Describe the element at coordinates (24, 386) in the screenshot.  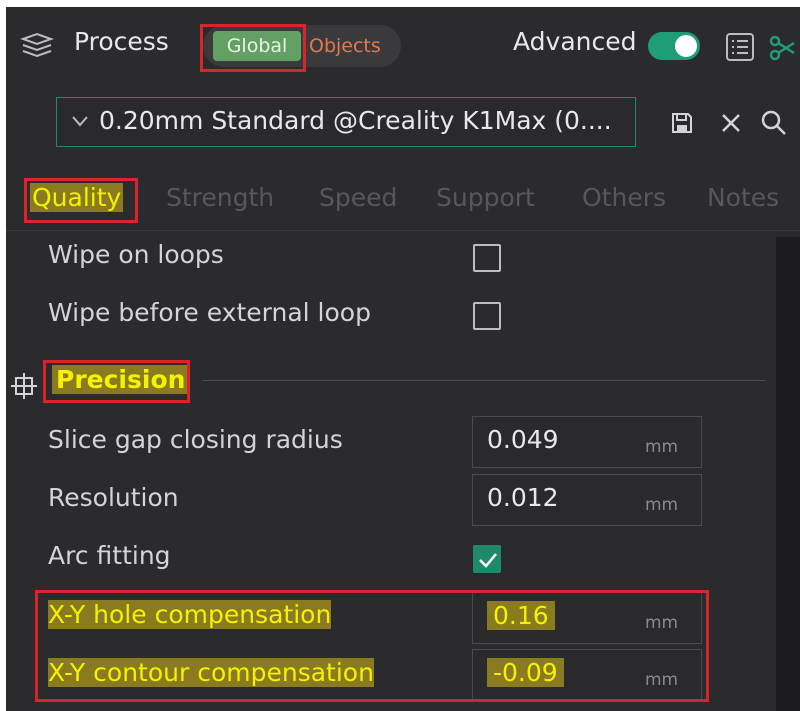
I see `crosshair-icon` at that location.